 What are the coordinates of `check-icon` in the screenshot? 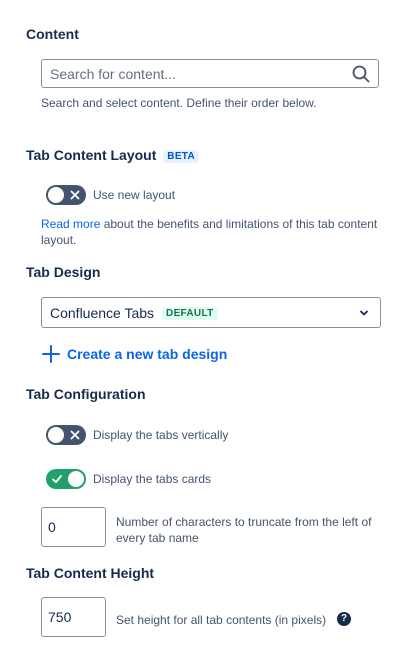 It's located at (57, 479).